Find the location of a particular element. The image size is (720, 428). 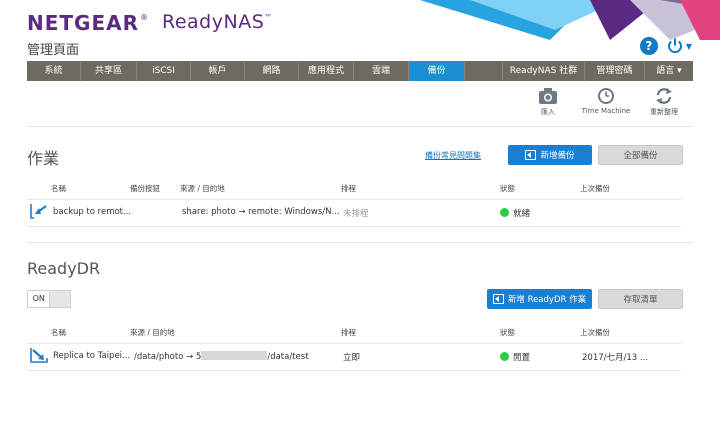

readydr-toggle: ON is located at coordinates (49, 299).